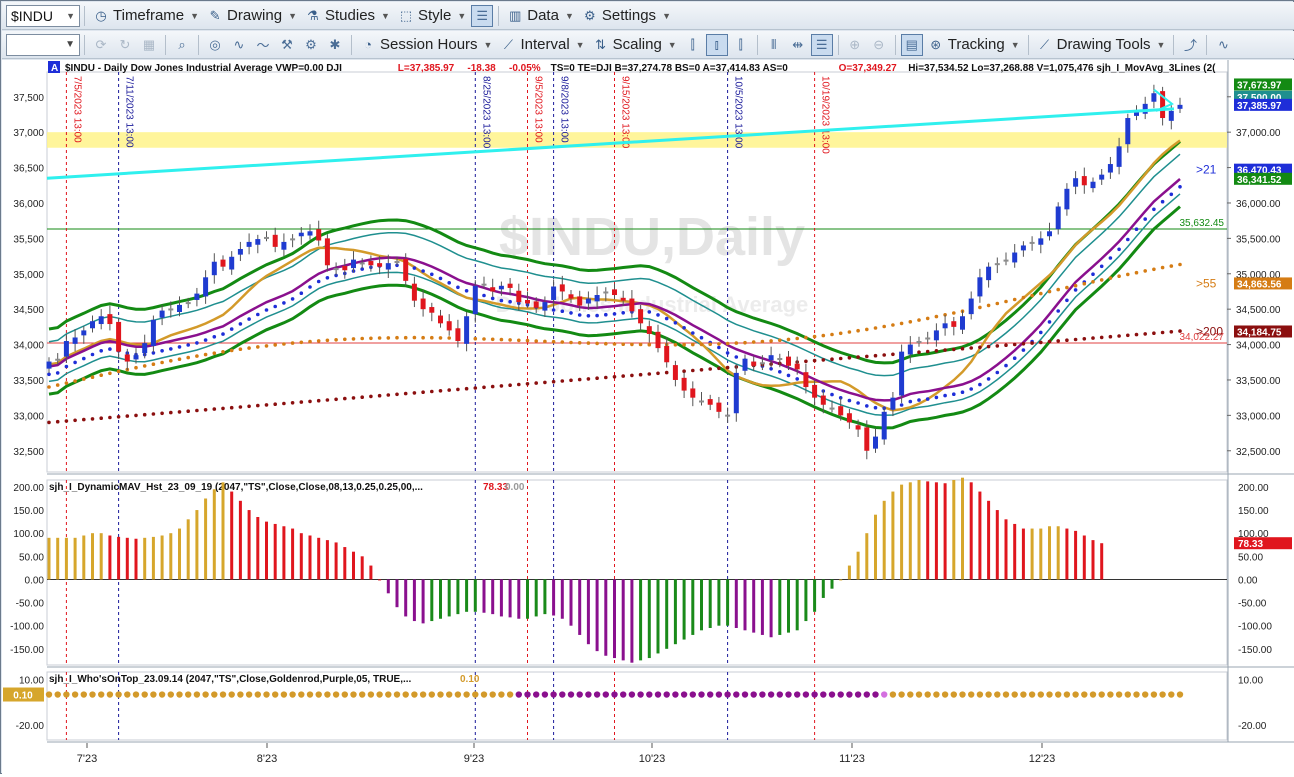 The width and height of the screenshot is (1294, 777). I want to click on panel-toggle-icon: ☰, so click(482, 15).